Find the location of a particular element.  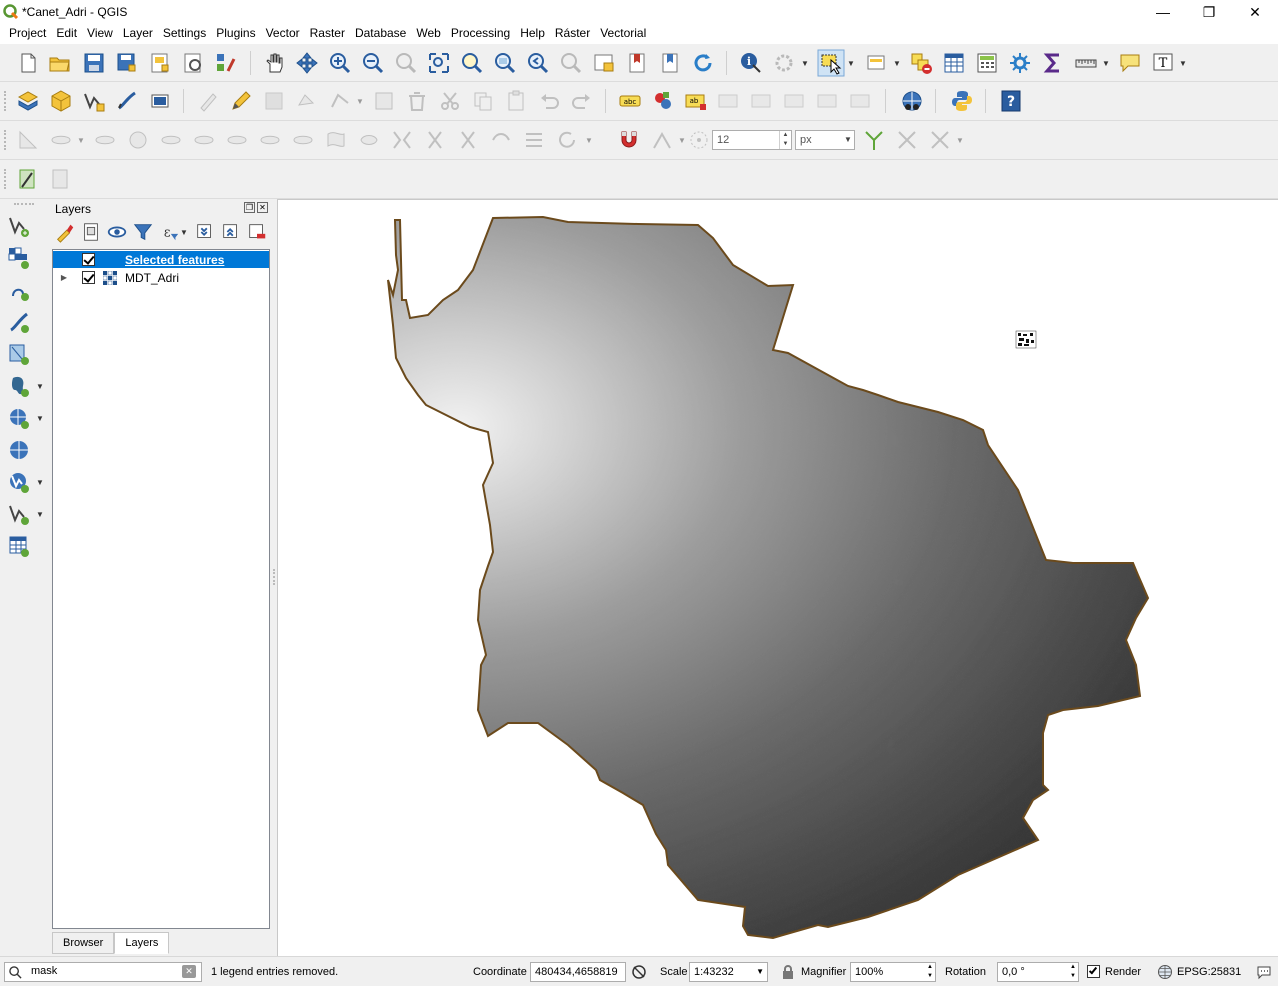

processing-toolbox-icon is located at coordinates (1020, 63).